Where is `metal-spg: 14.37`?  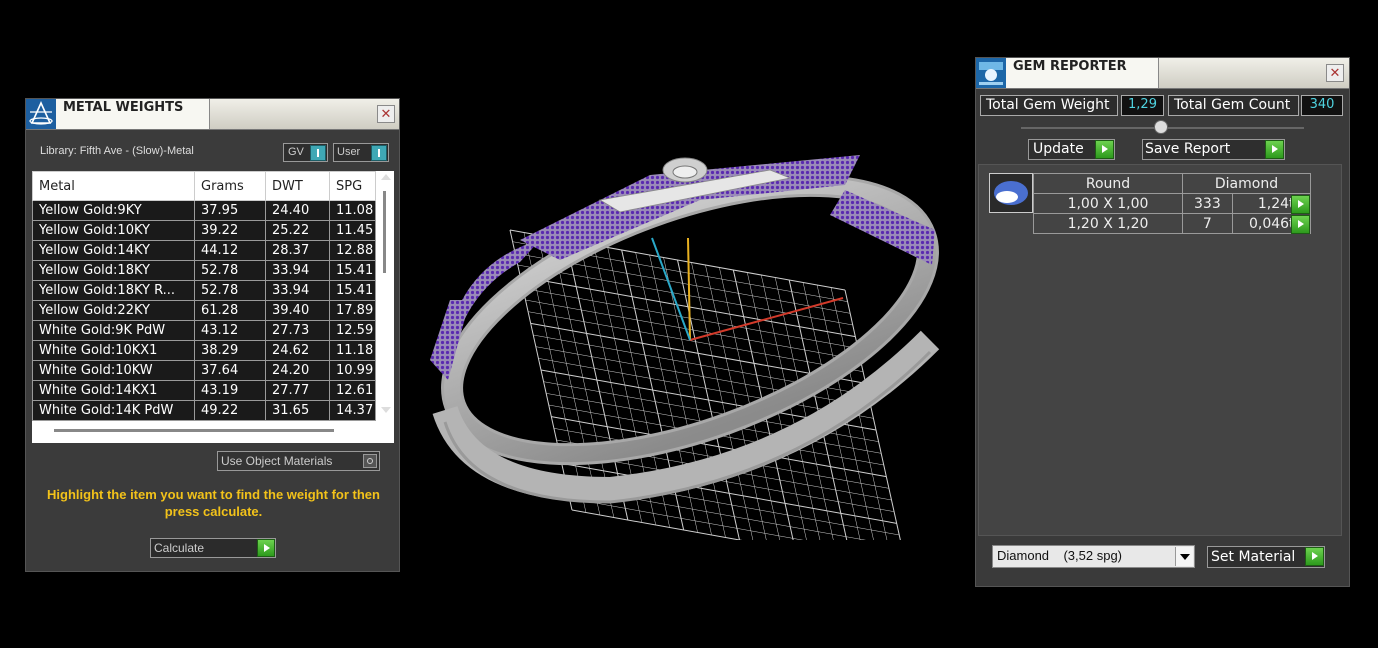
metal-spg: 14.37 is located at coordinates (352, 410).